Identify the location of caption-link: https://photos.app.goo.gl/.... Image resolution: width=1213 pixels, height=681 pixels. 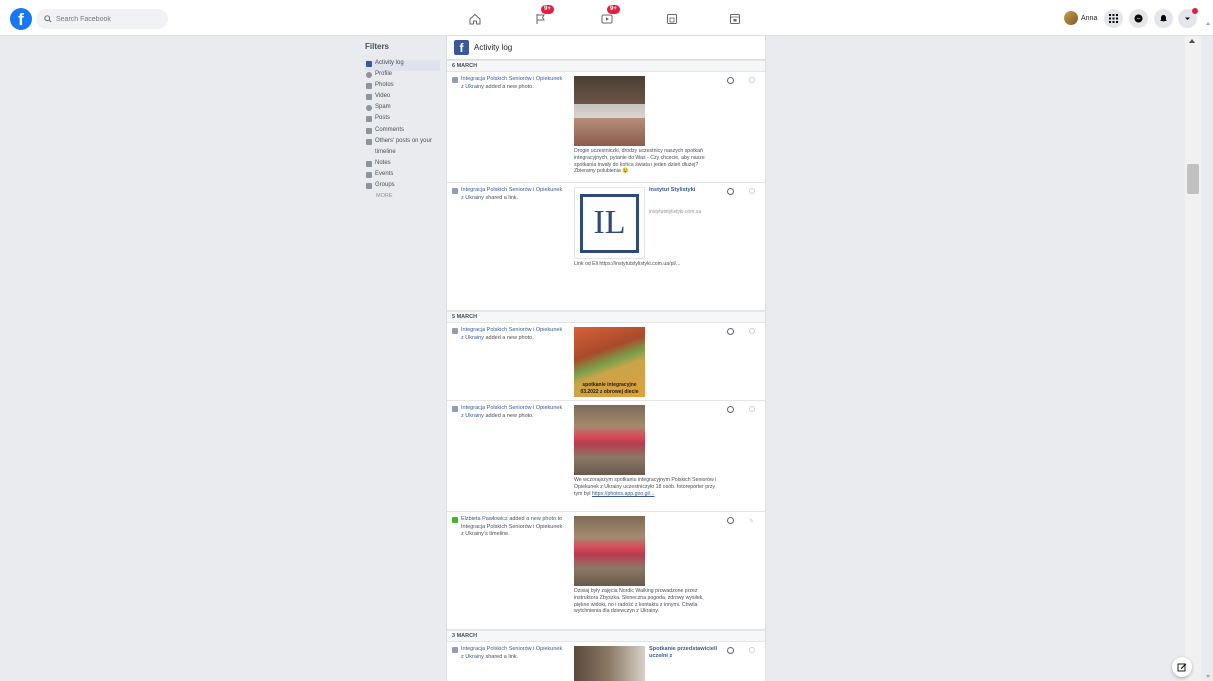
(623, 494).